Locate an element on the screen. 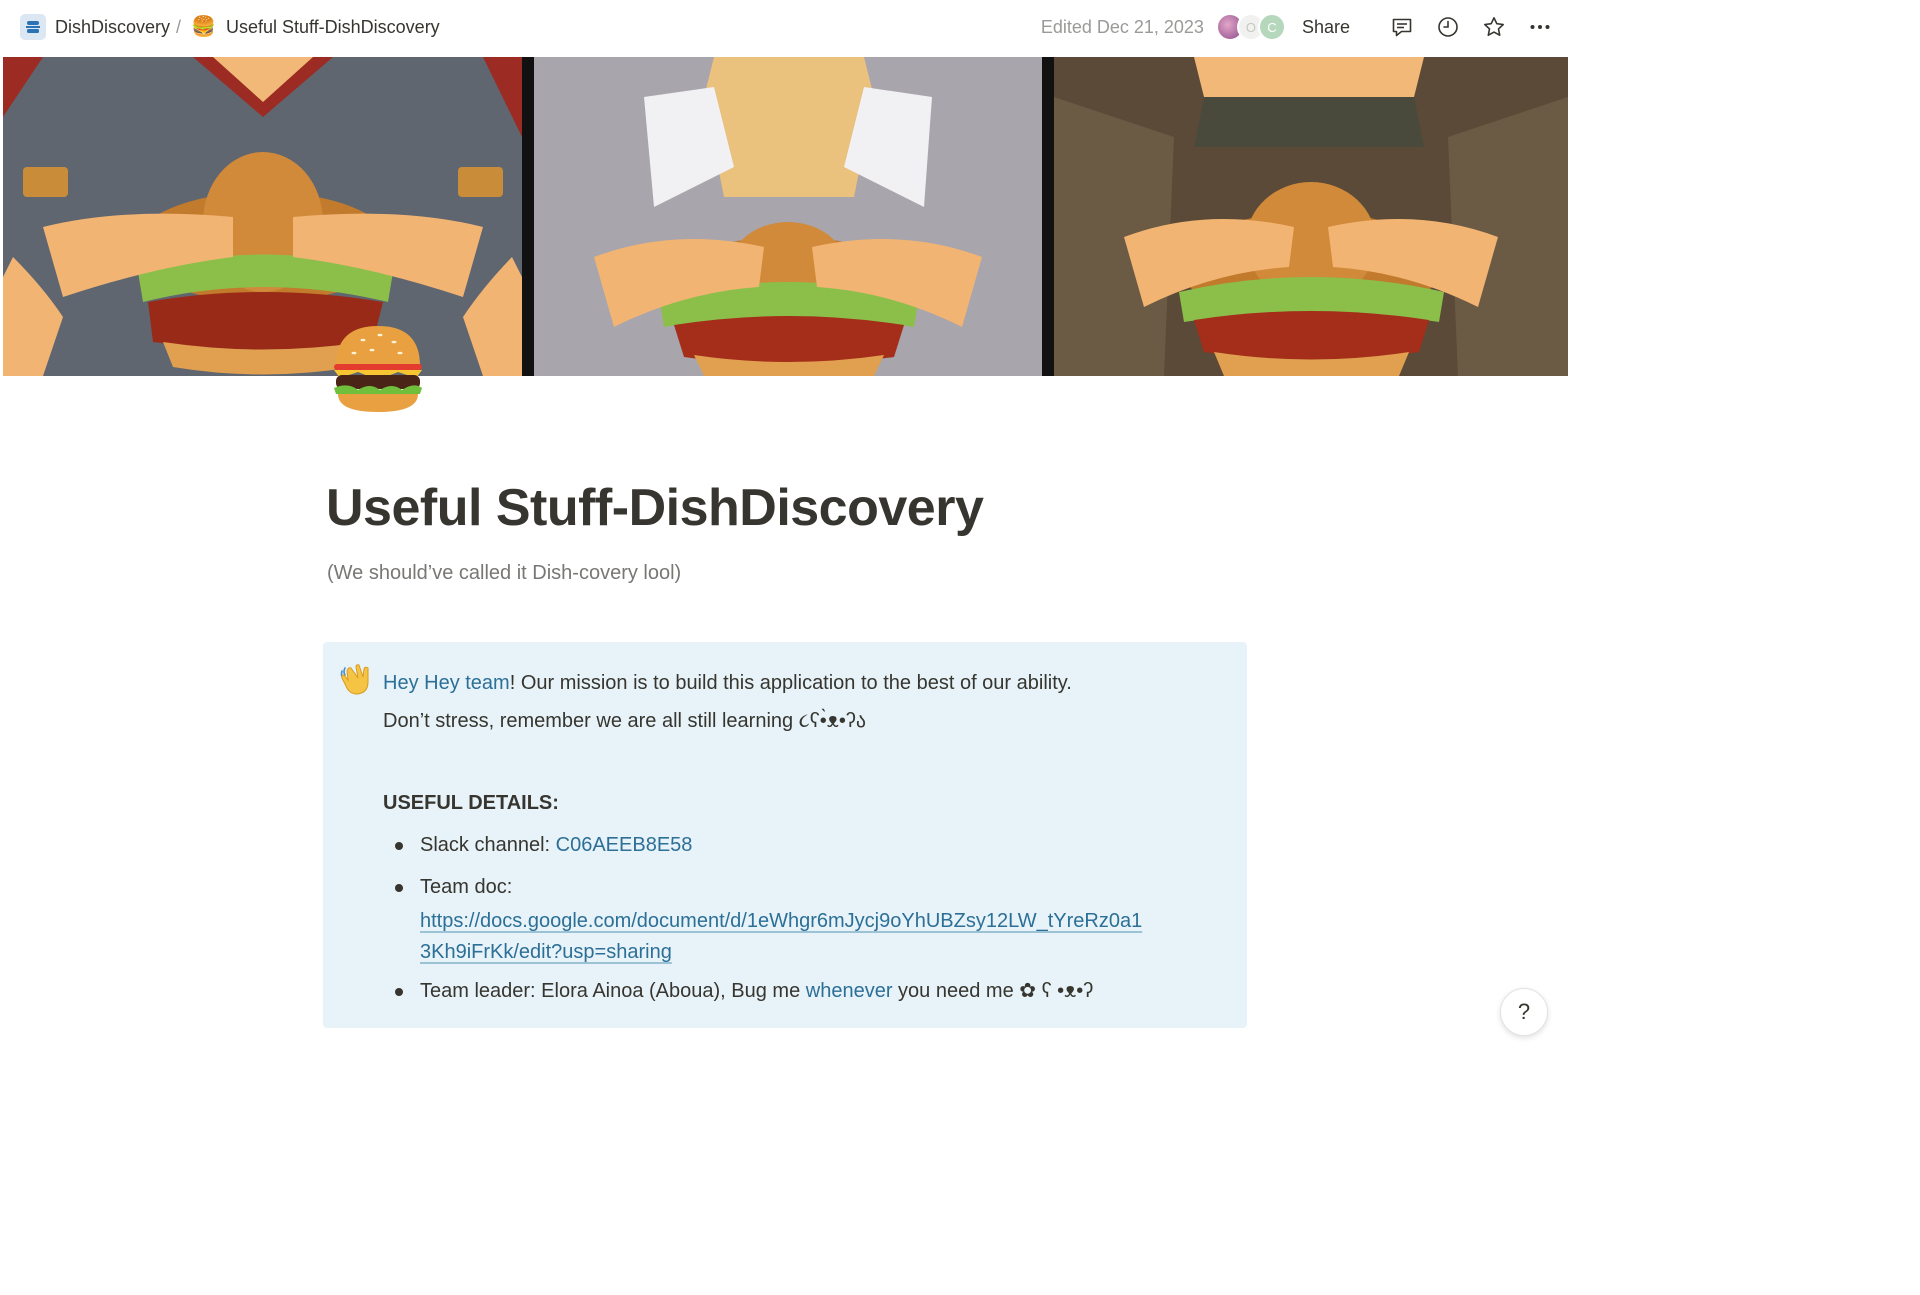  slack-channel-link: C06AEEB8E58 is located at coordinates (624, 845).